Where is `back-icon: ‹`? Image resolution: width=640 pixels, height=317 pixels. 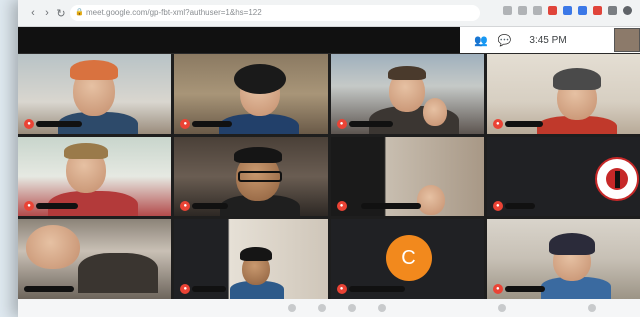 back-icon: ‹ is located at coordinates (33, 13).